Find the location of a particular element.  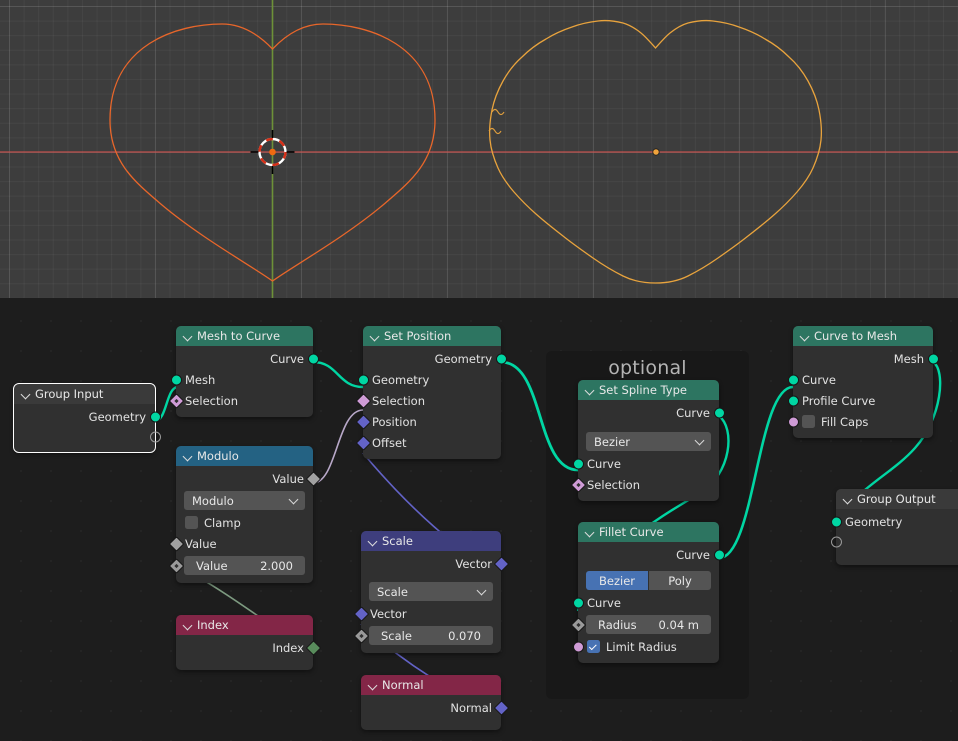

node-header: Normal is located at coordinates (431, 685).